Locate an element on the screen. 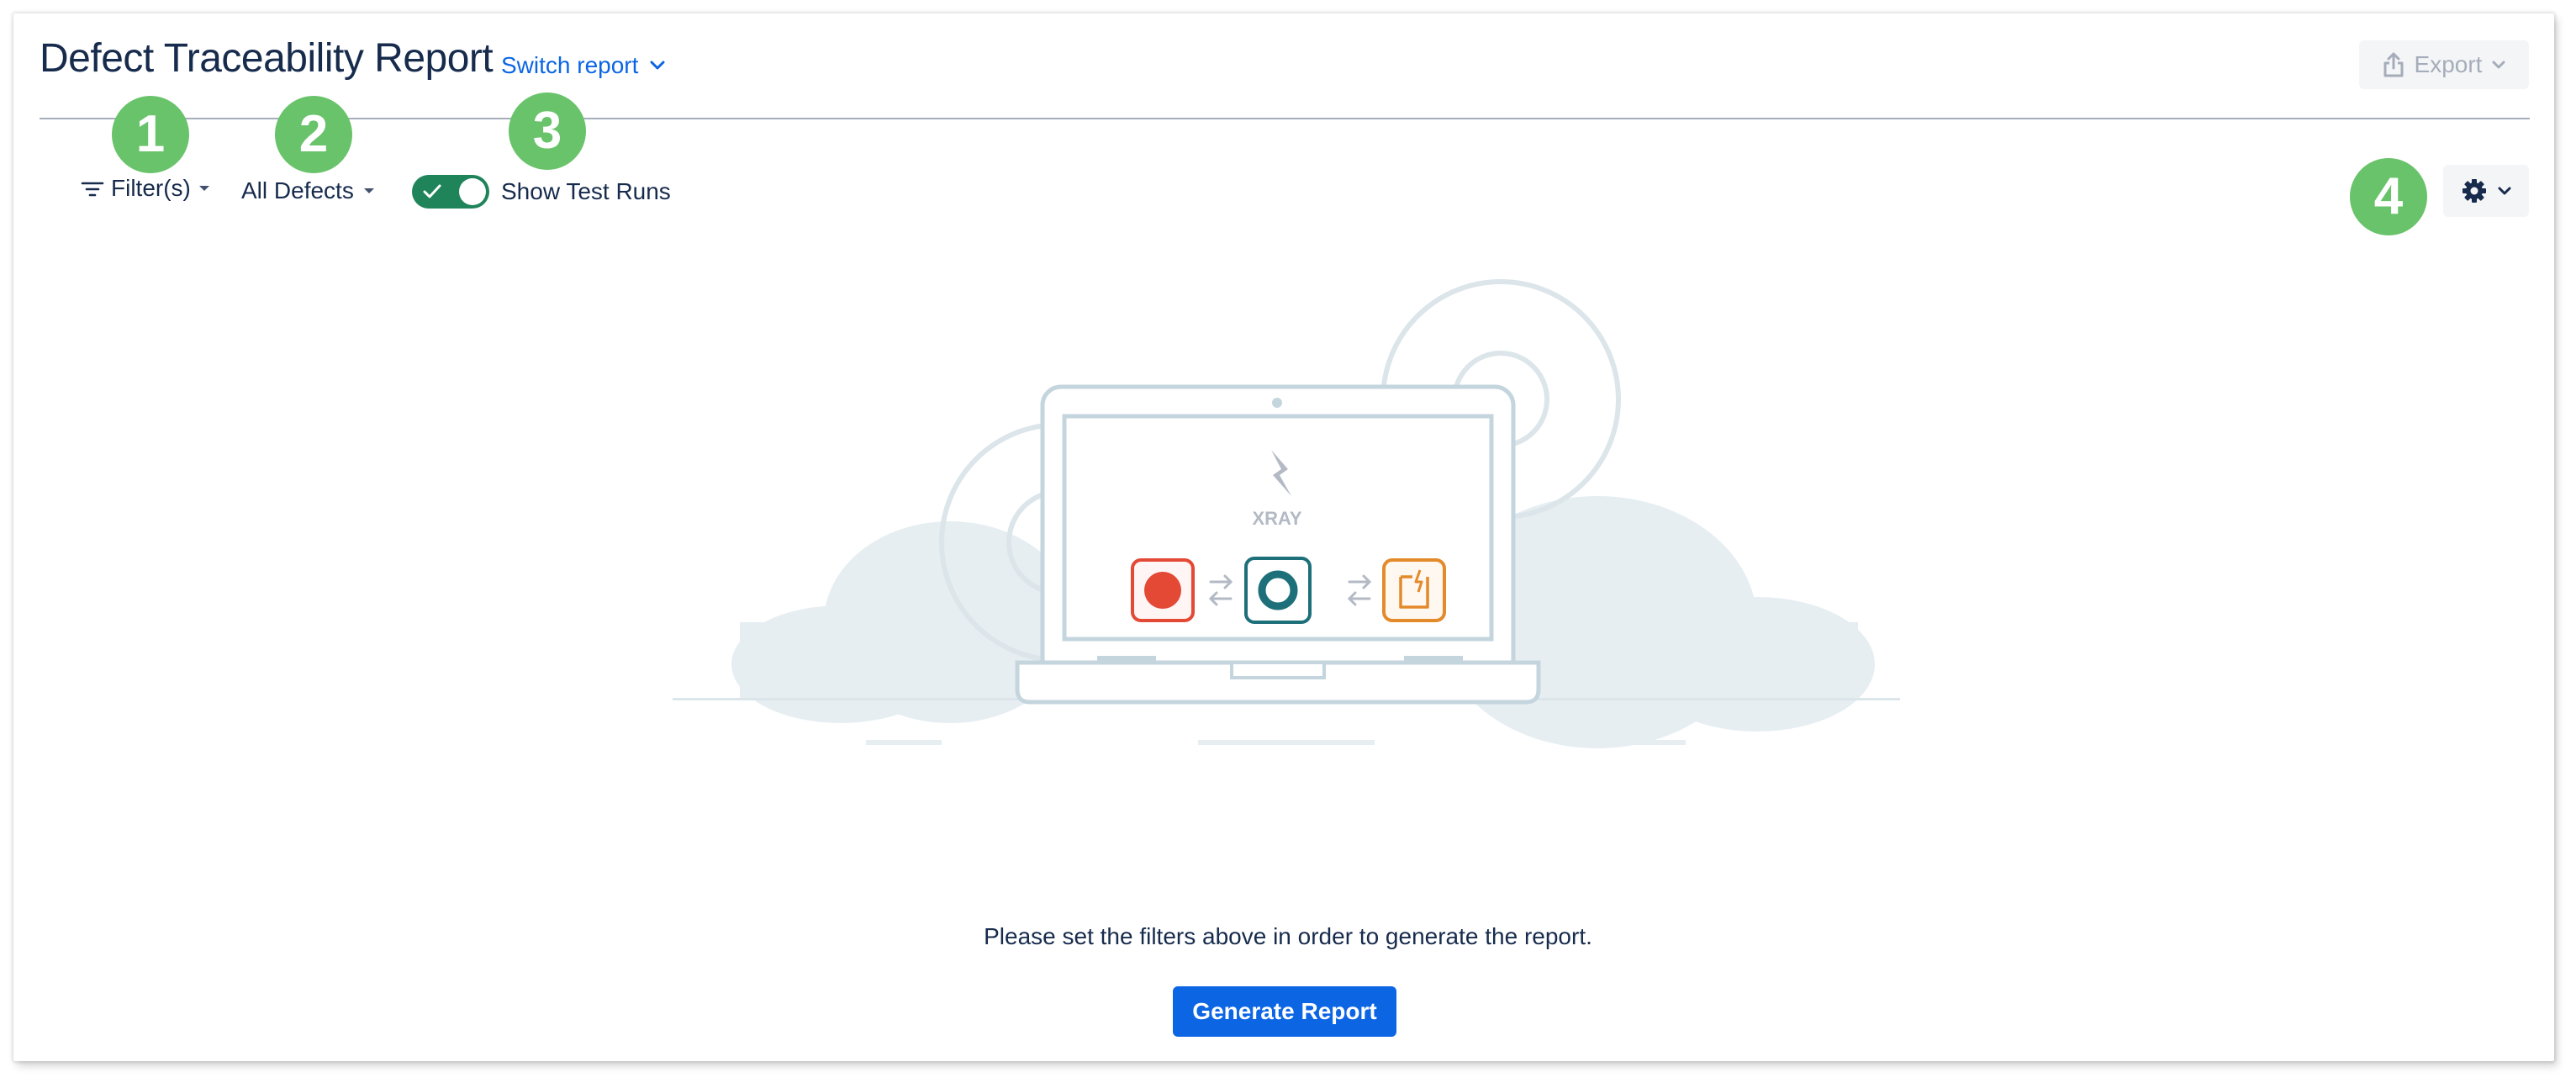 The width and height of the screenshot is (2576, 1083). gear-icon is located at coordinates (2474, 191).